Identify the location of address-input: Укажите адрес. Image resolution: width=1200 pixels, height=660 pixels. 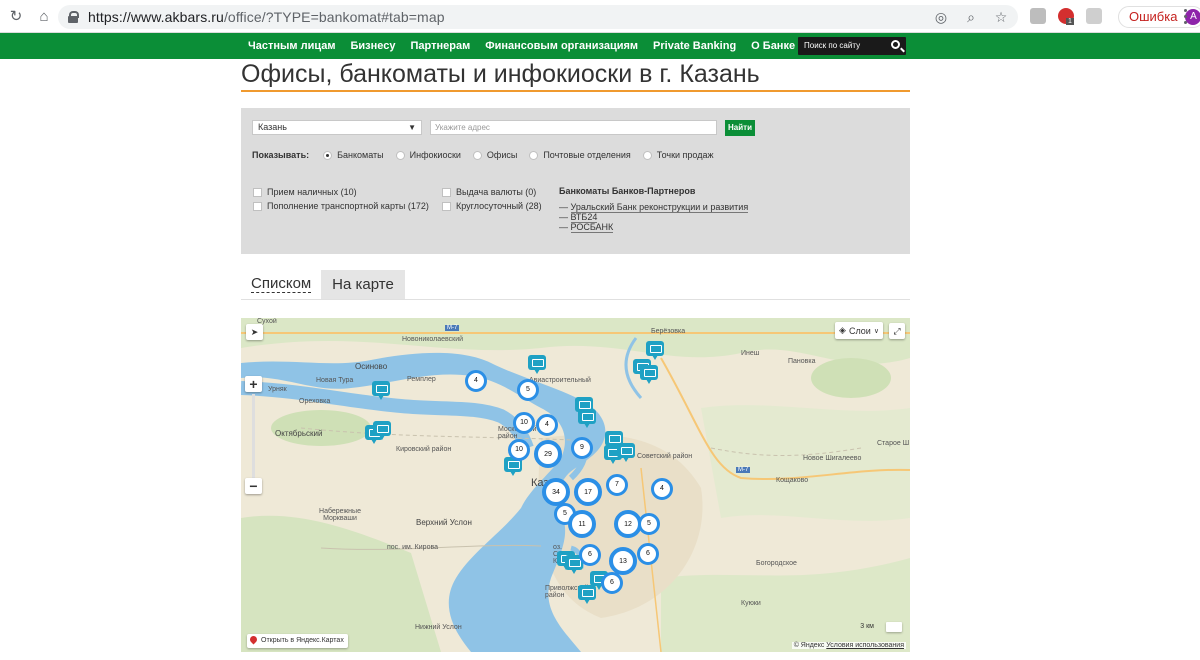
(573, 127).